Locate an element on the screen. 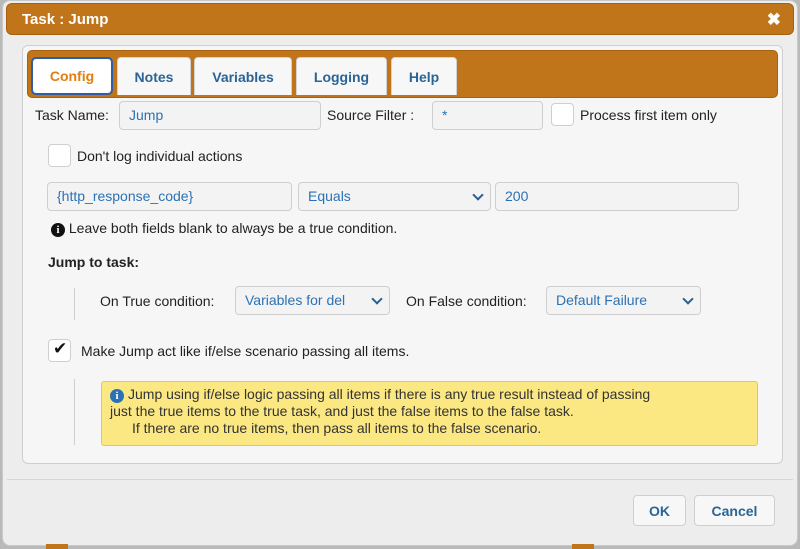 Image resolution: width=800 pixels, height=549 pixels. dont-log-checkbox is located at coordinates (59, 155).